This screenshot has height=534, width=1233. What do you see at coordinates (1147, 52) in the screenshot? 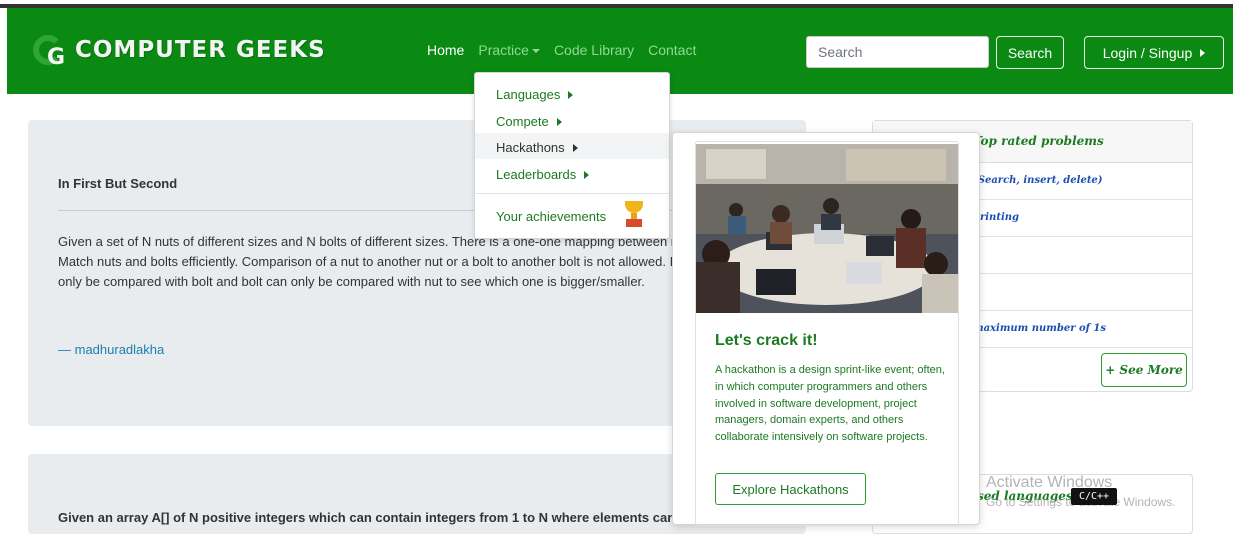
I see `login-label: Login / Singup` at bounding box center [1147, 52].